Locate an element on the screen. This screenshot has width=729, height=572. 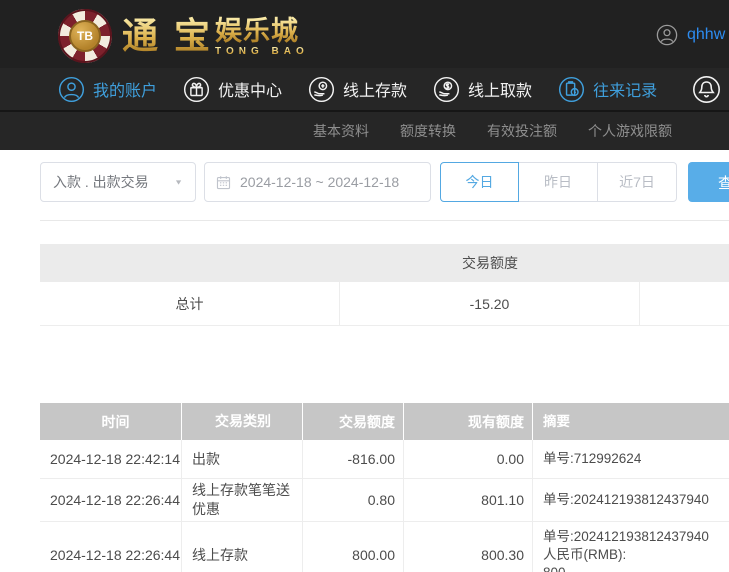
nav-item-transaction-records: 往来记录 is located at coordinates (607, 89).